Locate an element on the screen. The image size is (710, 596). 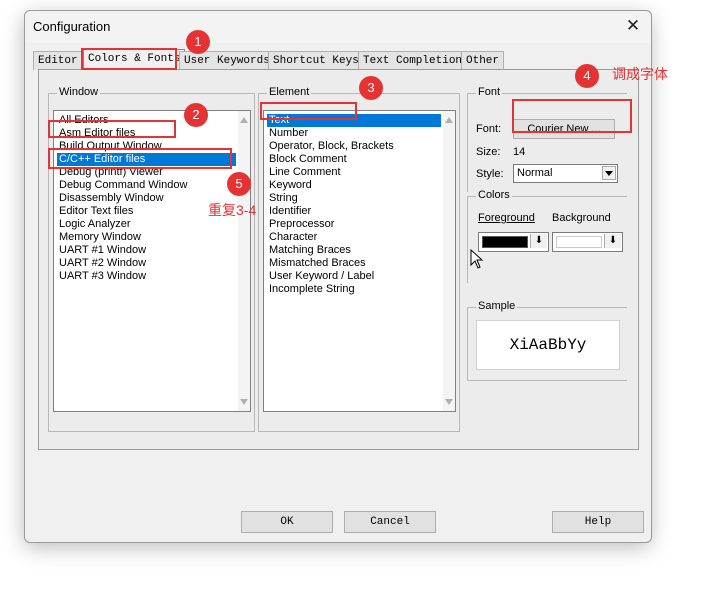
background-color-picker: ⬇ is located at coordinates (587, 242).